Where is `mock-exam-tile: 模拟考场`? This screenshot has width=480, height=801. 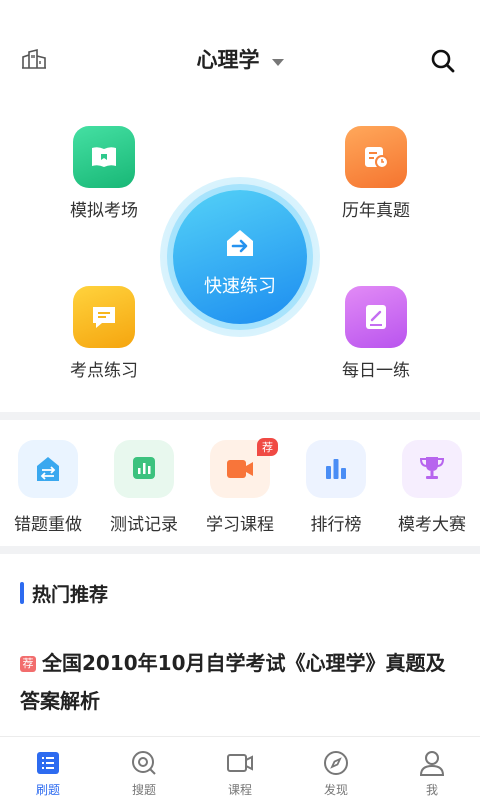
mock-exam-tile: 模拟考场 is located at coordinates (104, 173).